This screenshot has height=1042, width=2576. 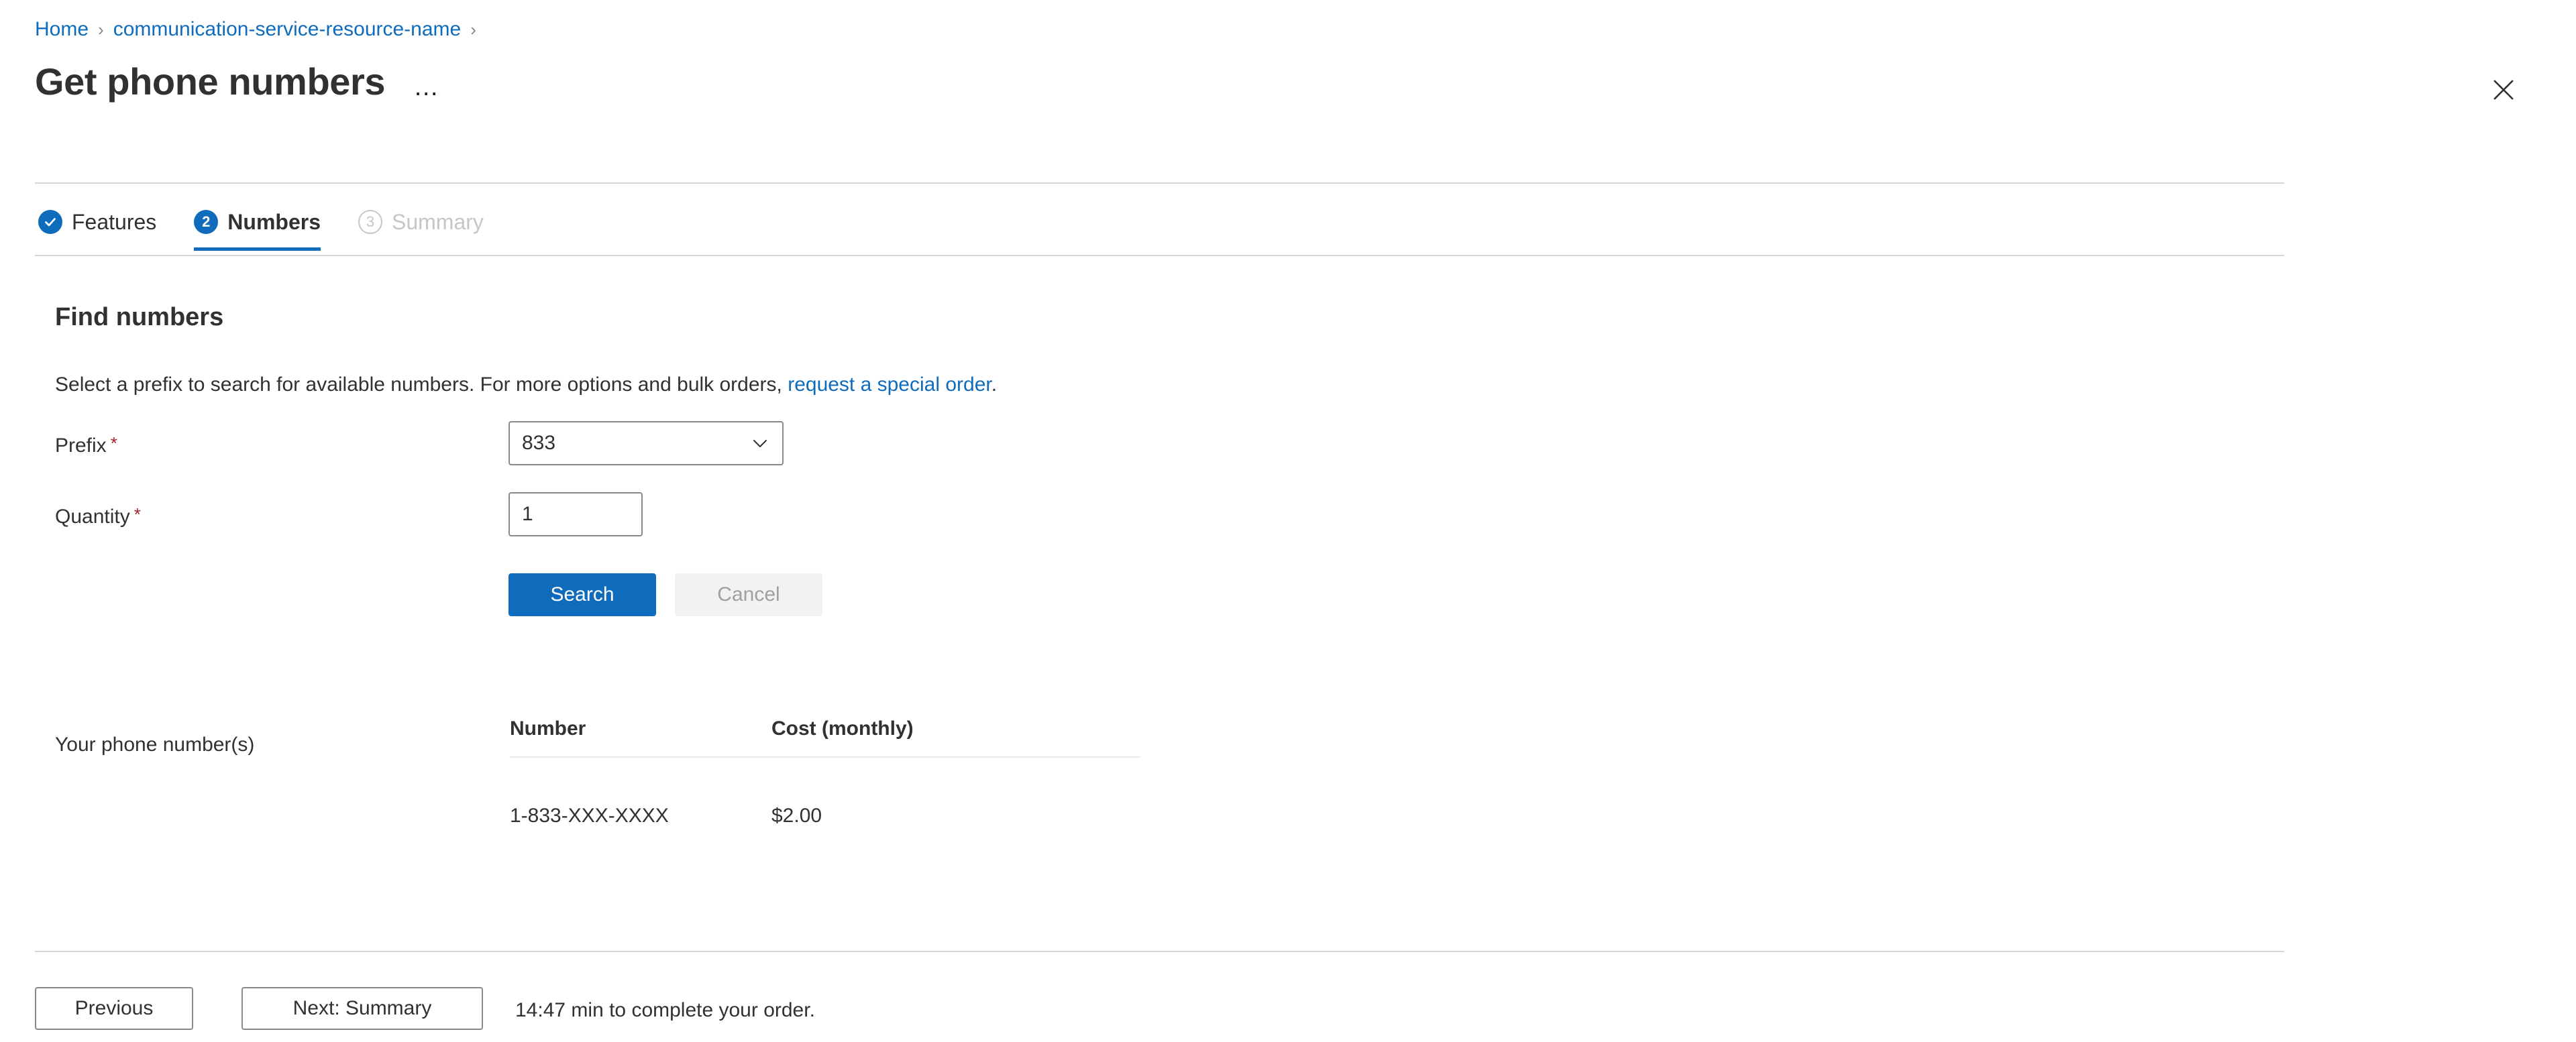 What do you see at coordinates (287, 29) in the screenshot?
I see `breadcrumb-item-resource: communication-service-resource-name` at bounding box center [287, 29].